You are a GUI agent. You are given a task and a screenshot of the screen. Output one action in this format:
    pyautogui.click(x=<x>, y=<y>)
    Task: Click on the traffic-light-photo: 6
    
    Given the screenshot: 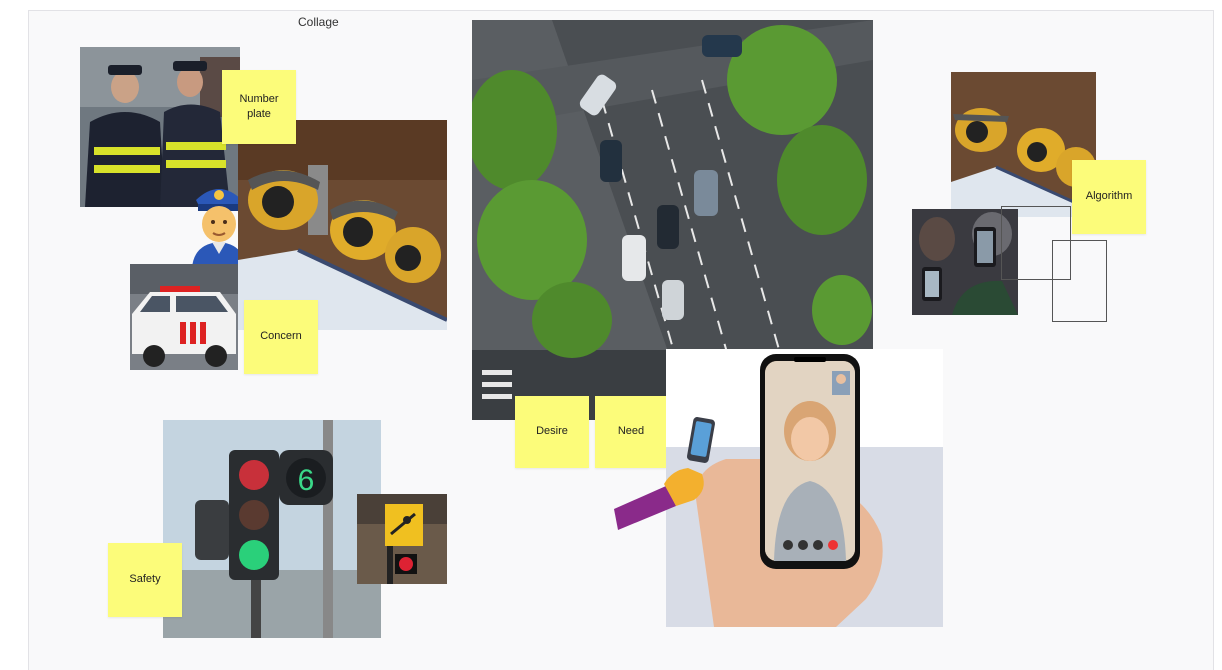 What is the action you would take?
    pyautogui.click(x=272, y=529)
    